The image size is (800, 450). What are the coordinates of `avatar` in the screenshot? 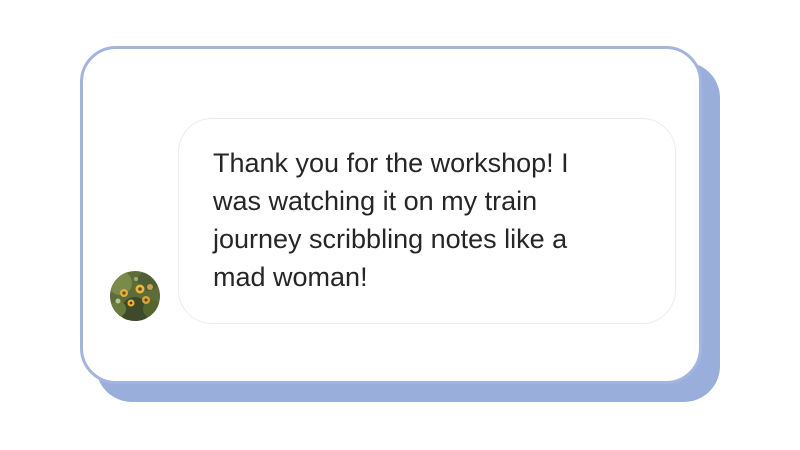 It's located at (135, 296).